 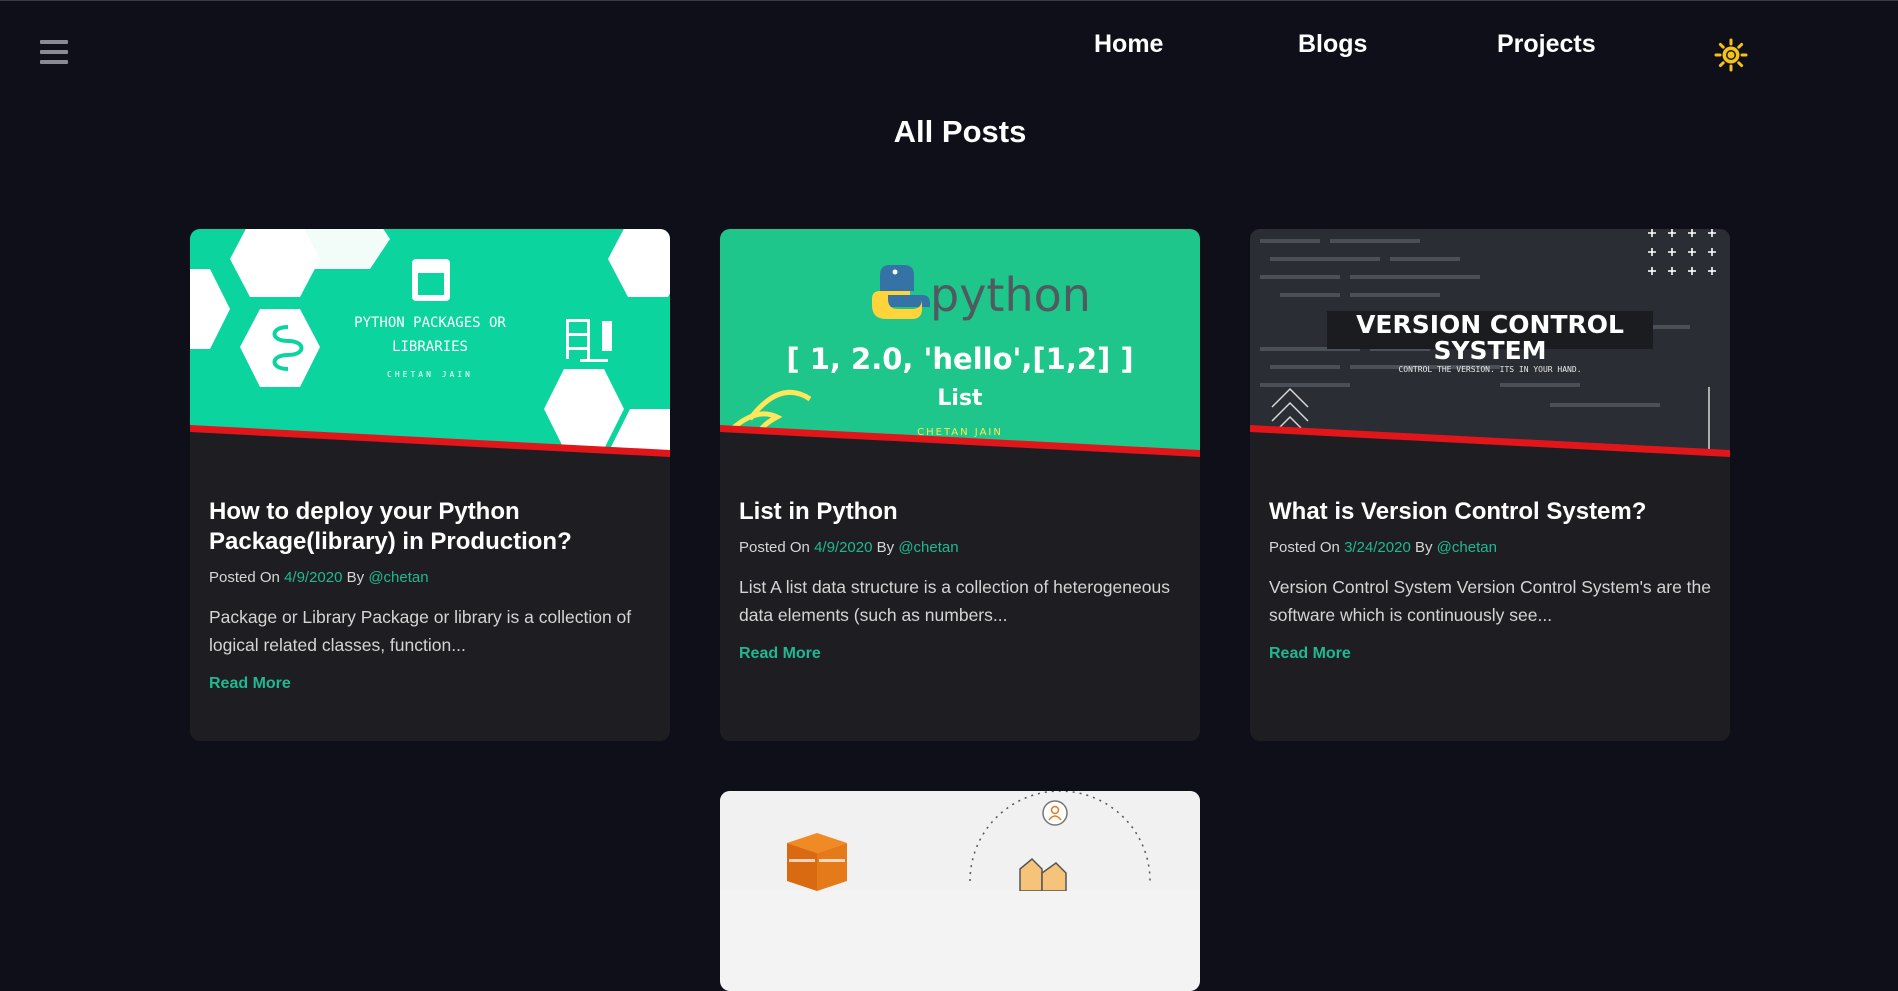 I want to click on python-packages-thumbnail: PYTHON PACKAGES OR LIBRARIES CHETAN JAIN, so click(x=430, y=344).